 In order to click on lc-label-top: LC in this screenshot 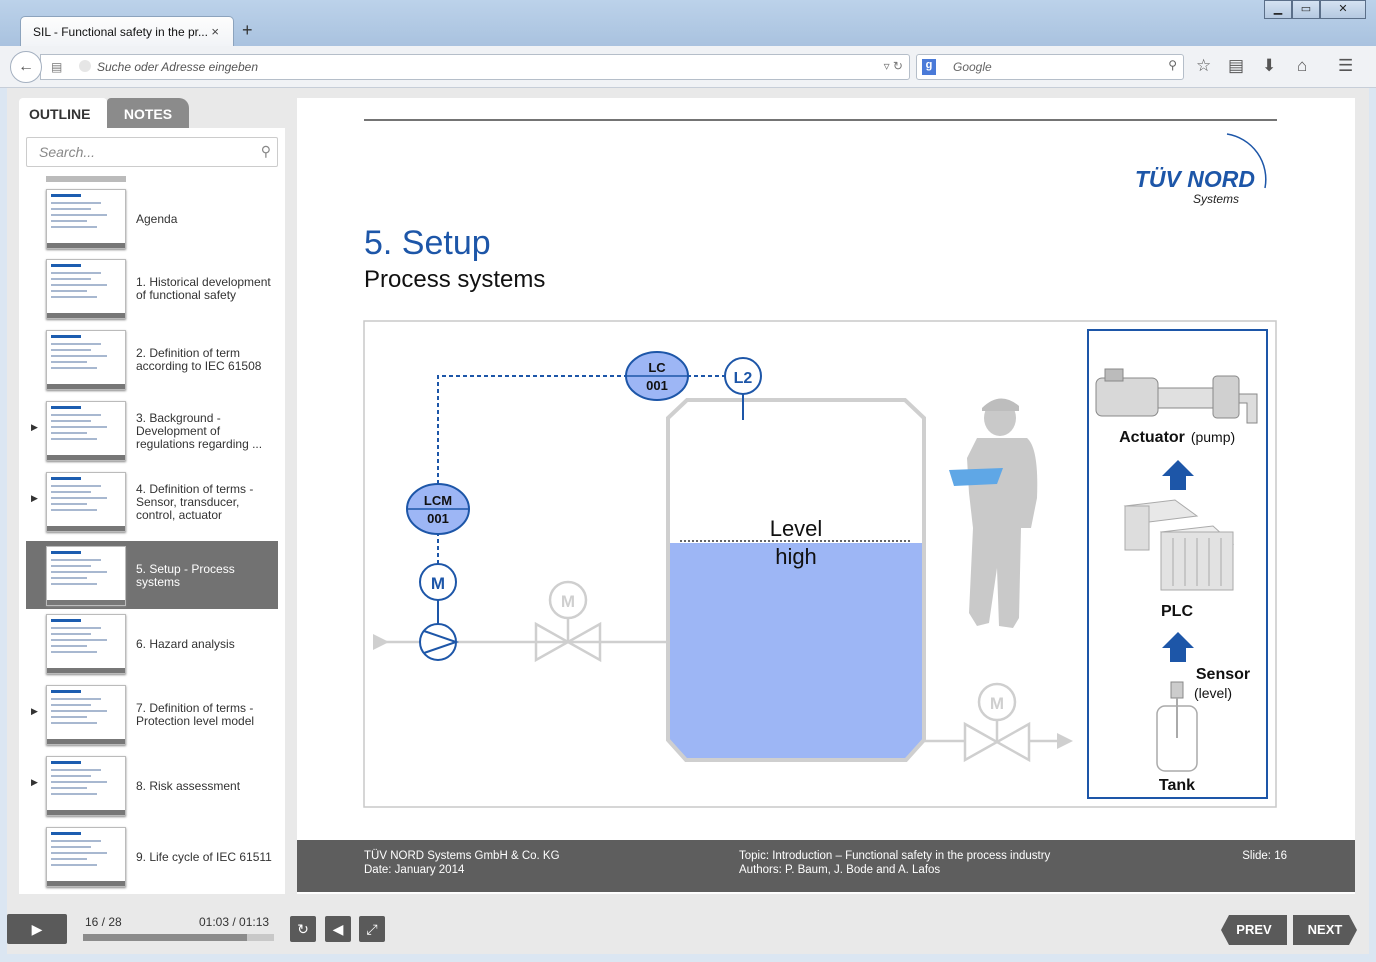, I will do `click(657, 367)`.